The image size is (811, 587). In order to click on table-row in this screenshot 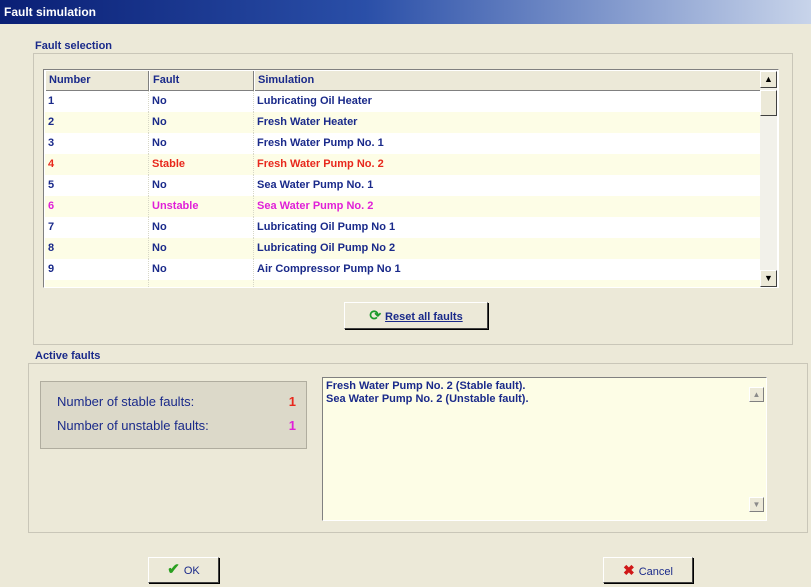, I will do `click(403, 283)`.